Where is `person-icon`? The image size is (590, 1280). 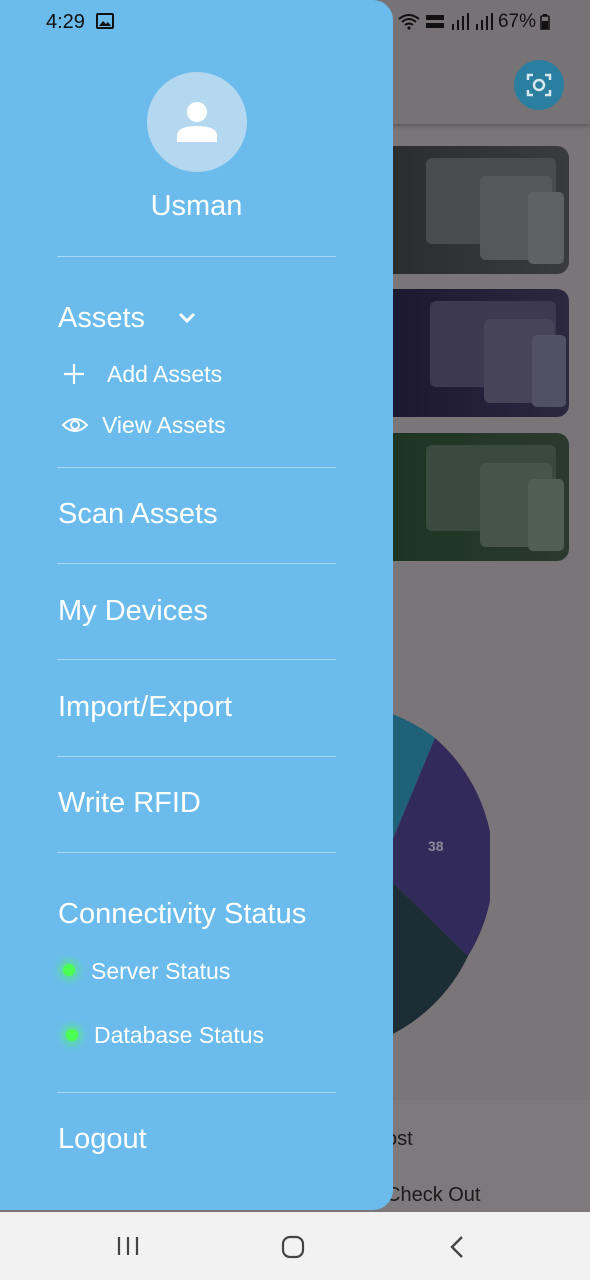 person-icon is located at coordinates (197, 122).